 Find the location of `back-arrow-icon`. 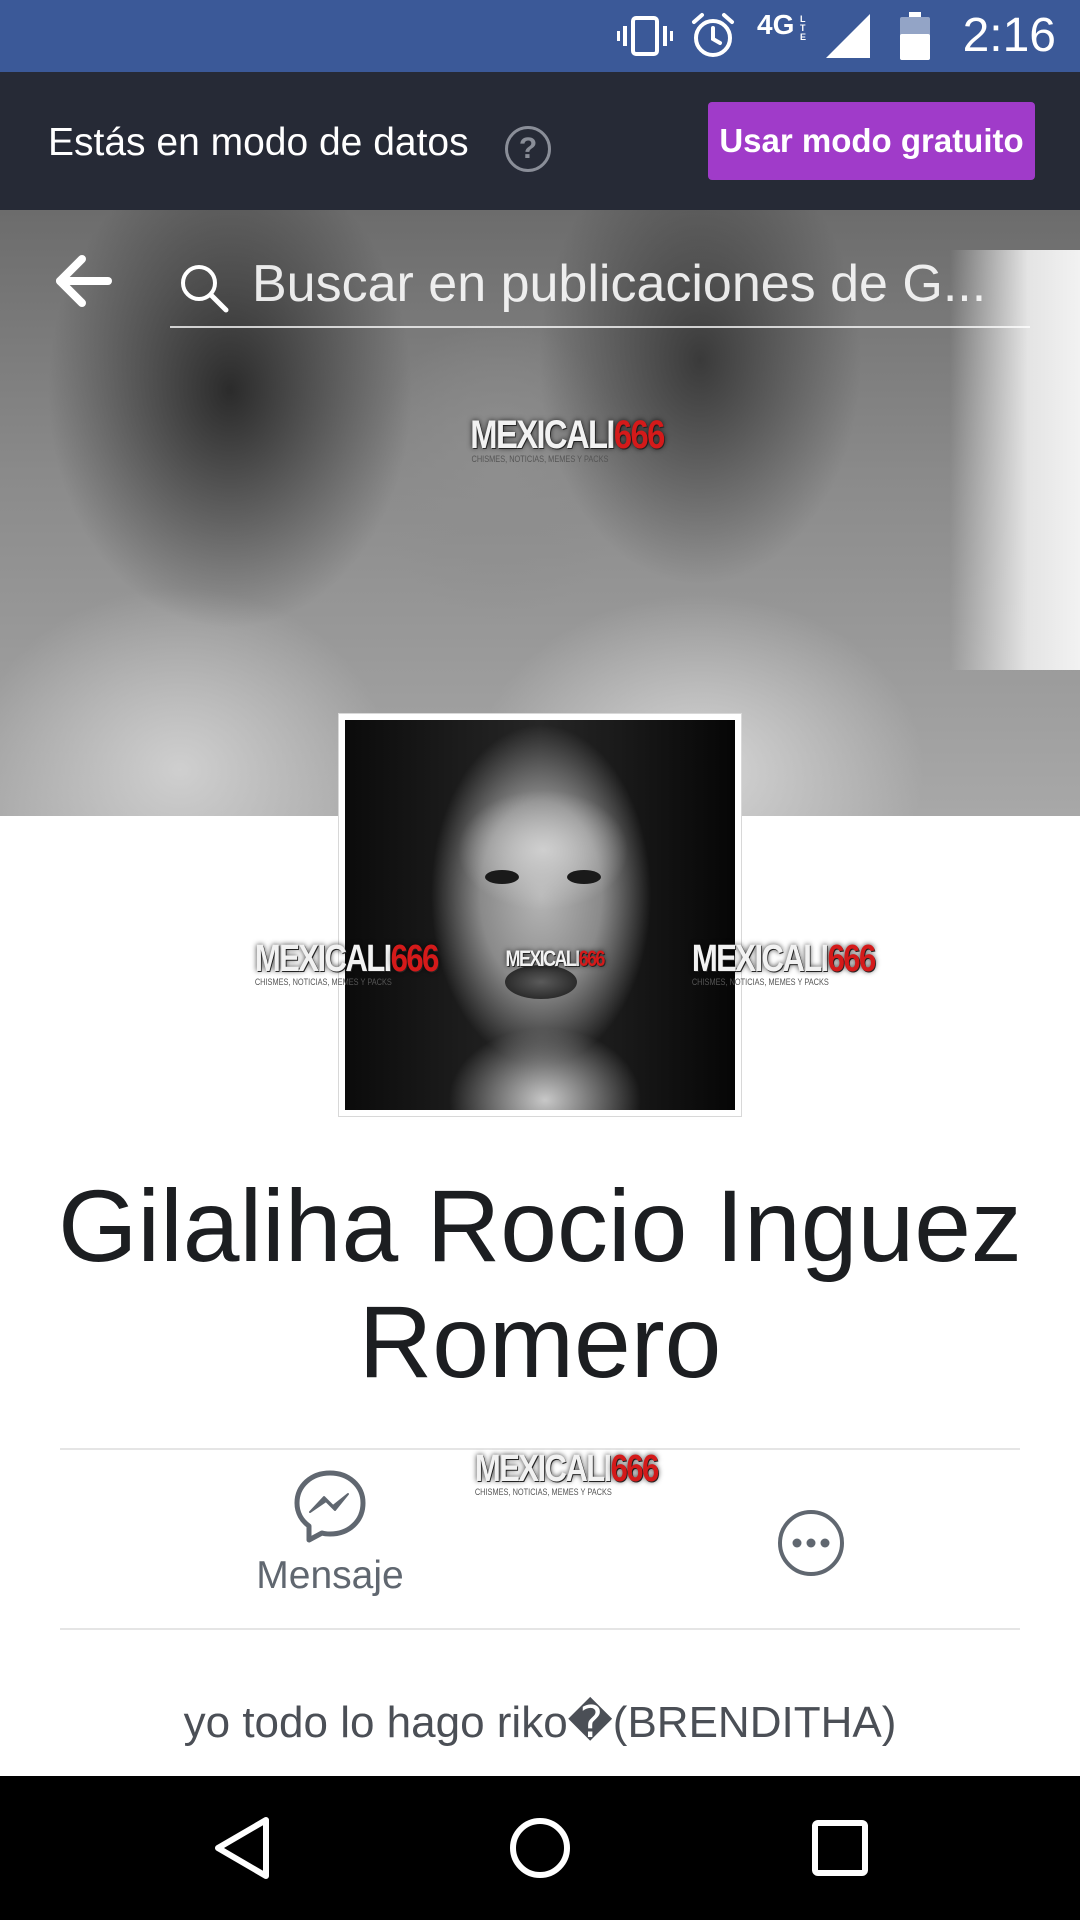

back-arrow-icon is located at coordinates (84, 281).